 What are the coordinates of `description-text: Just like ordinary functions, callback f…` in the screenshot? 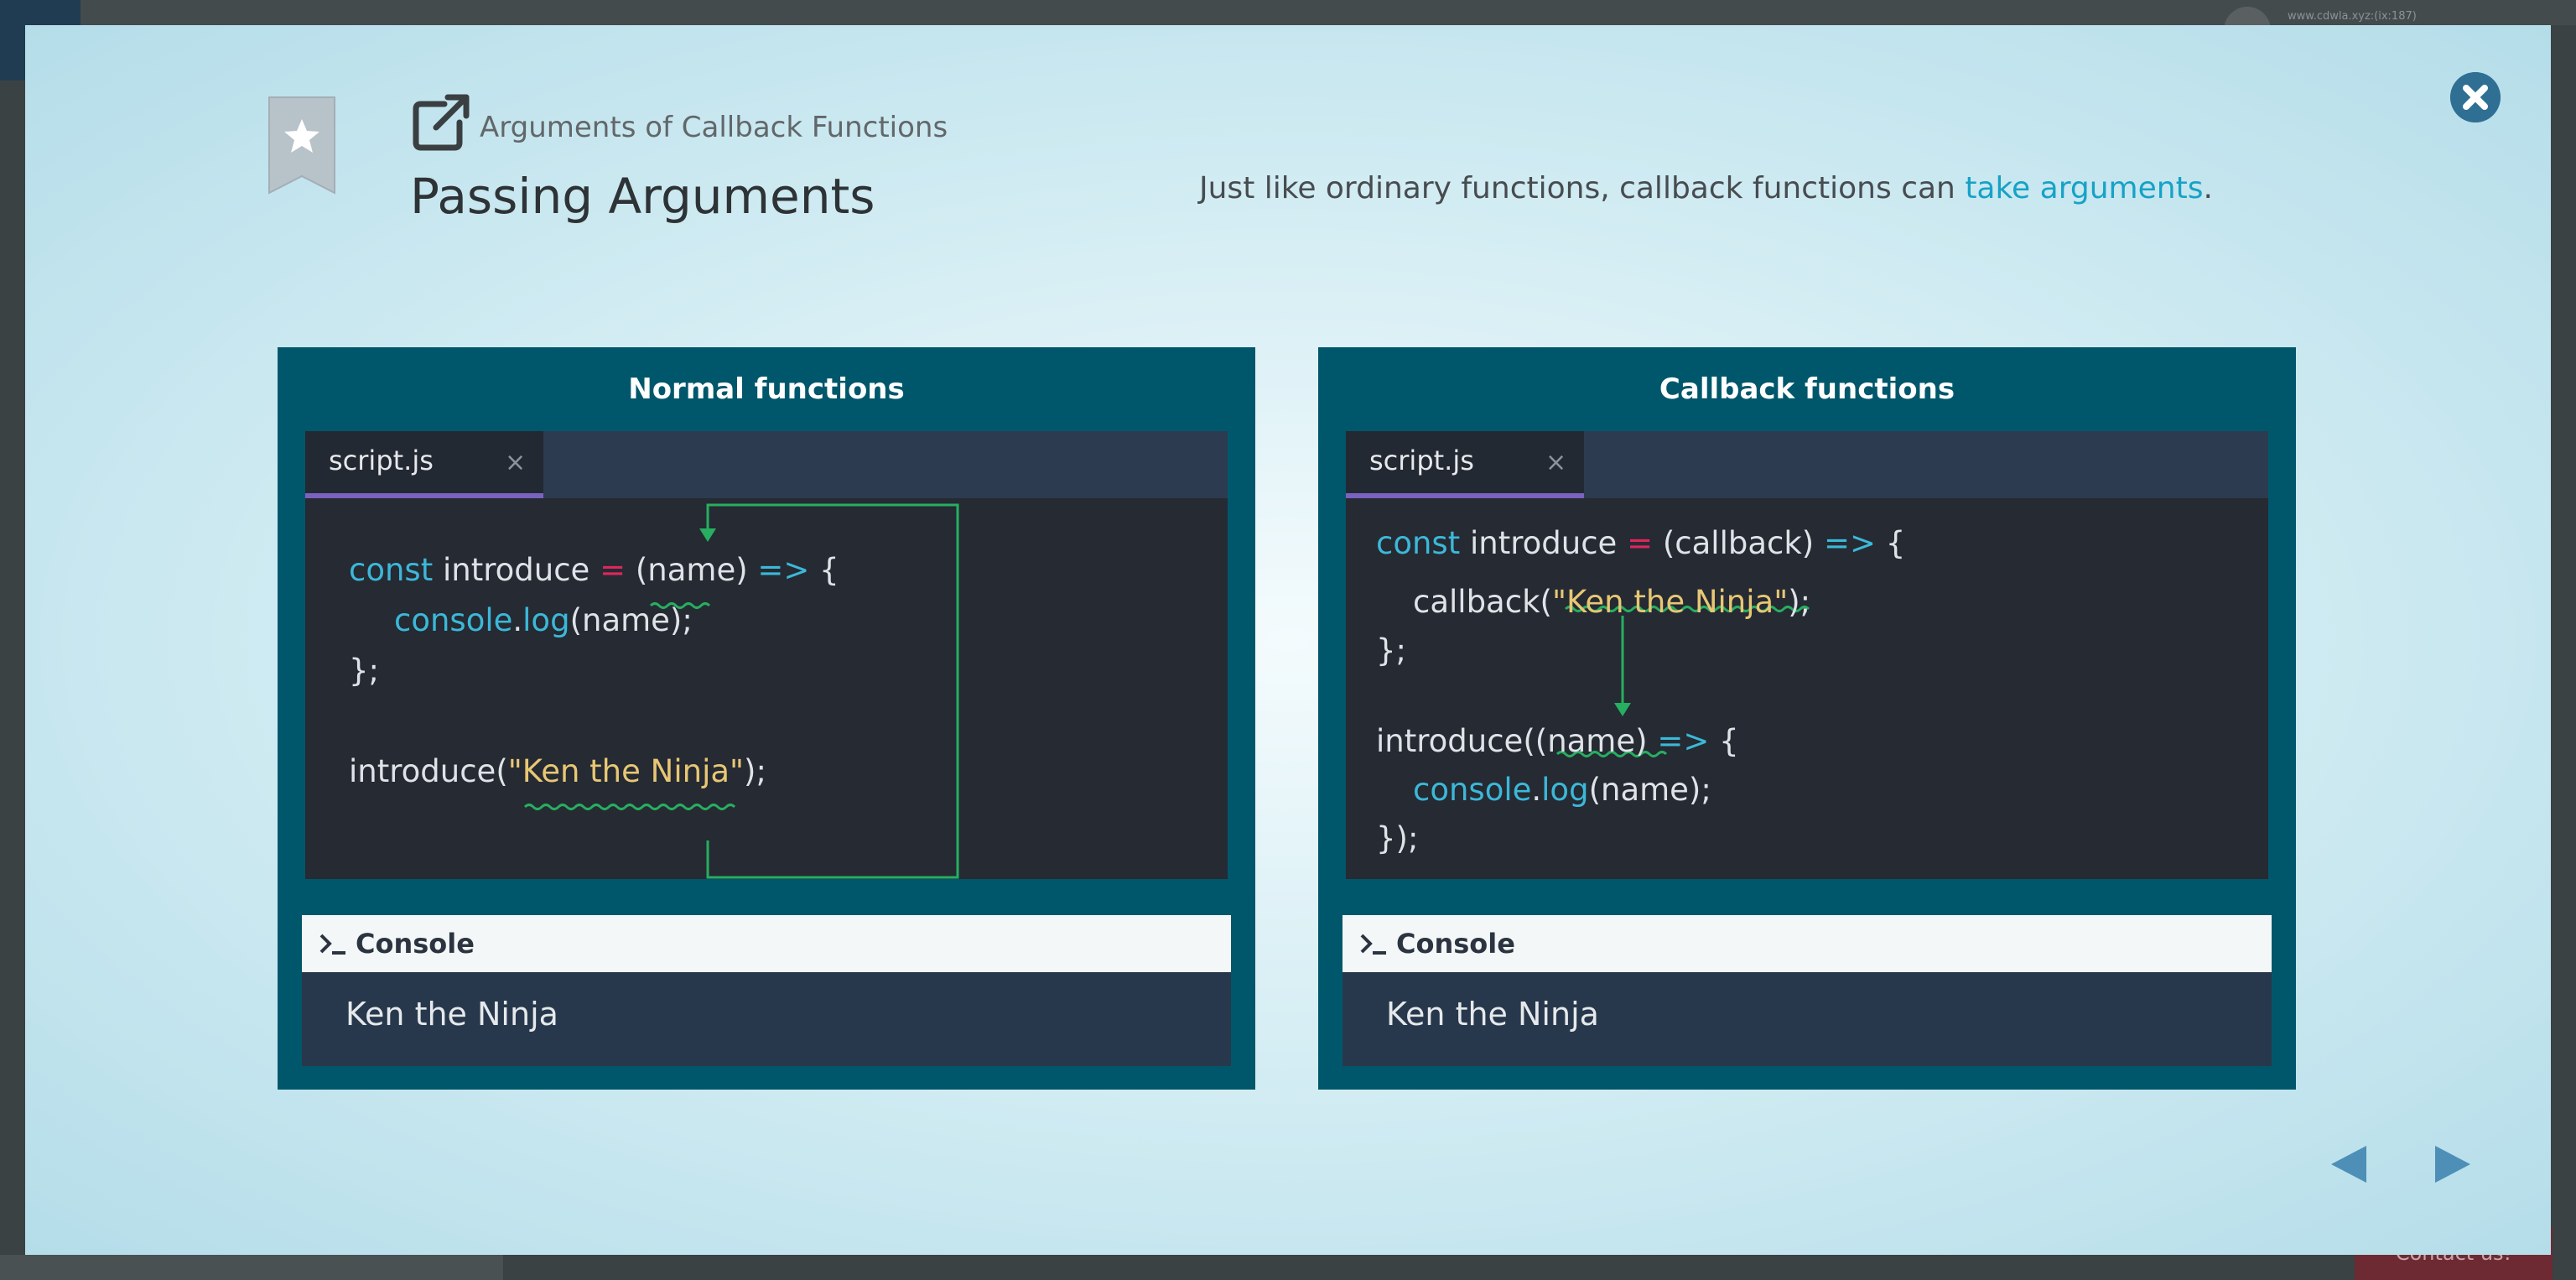 It's located at (1582, 188).